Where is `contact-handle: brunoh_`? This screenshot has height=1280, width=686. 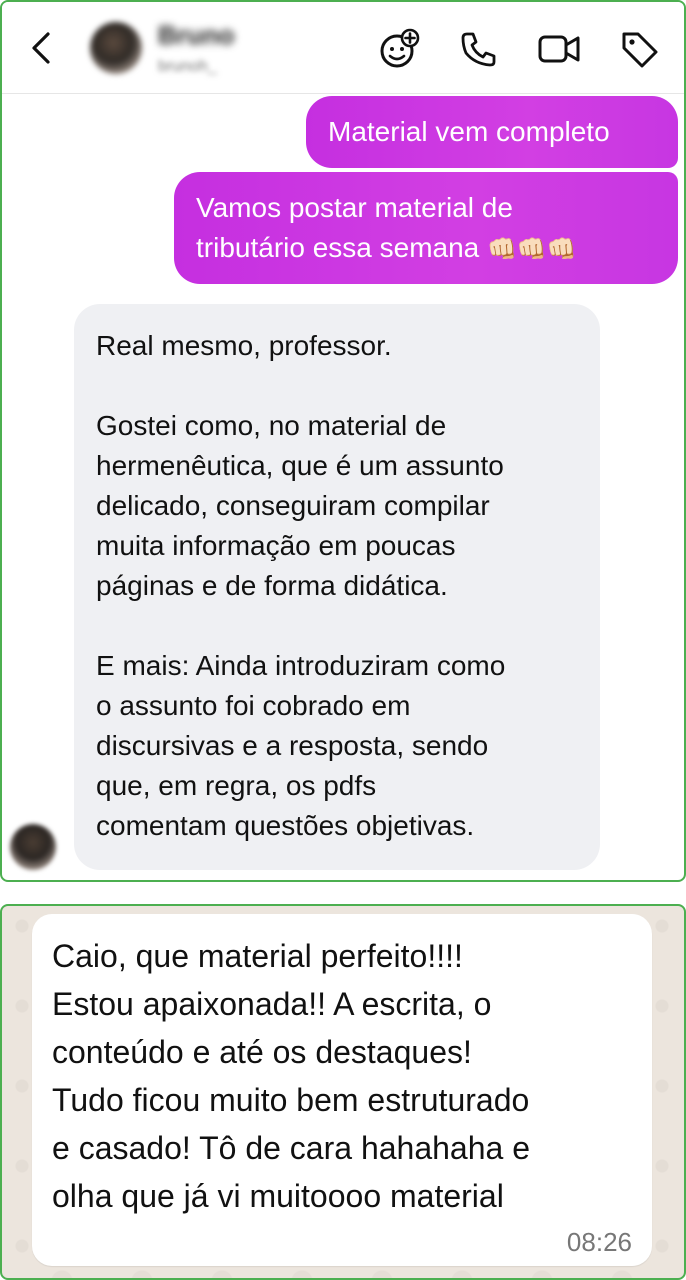
contact-handle: brunoh_ is located at coordinates (187, 66).